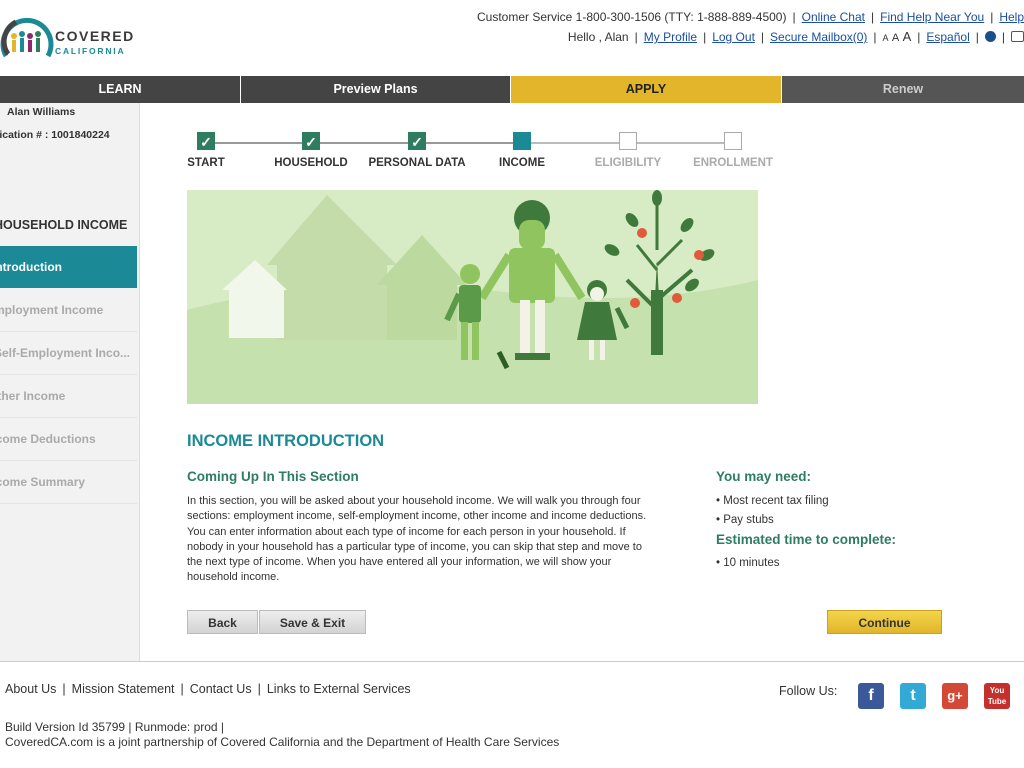 This screenshot has height=768, width=1024. What do you see at coordinates (808, 691) in the screenshot?
I see `follow-us-label: Follow Us:` at bounding box center [808, 691].